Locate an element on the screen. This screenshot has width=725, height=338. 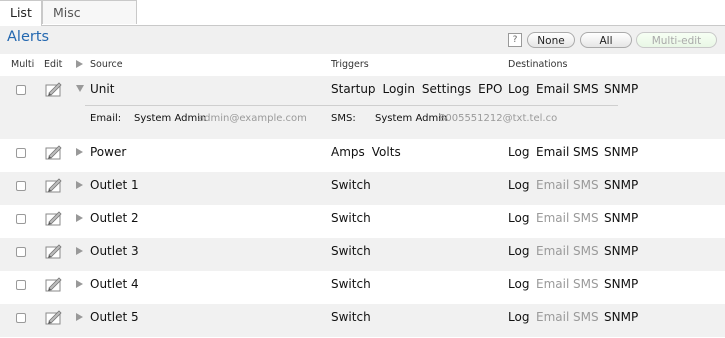
email-recipient-name: System Admin is located at coordinates (170, 118).